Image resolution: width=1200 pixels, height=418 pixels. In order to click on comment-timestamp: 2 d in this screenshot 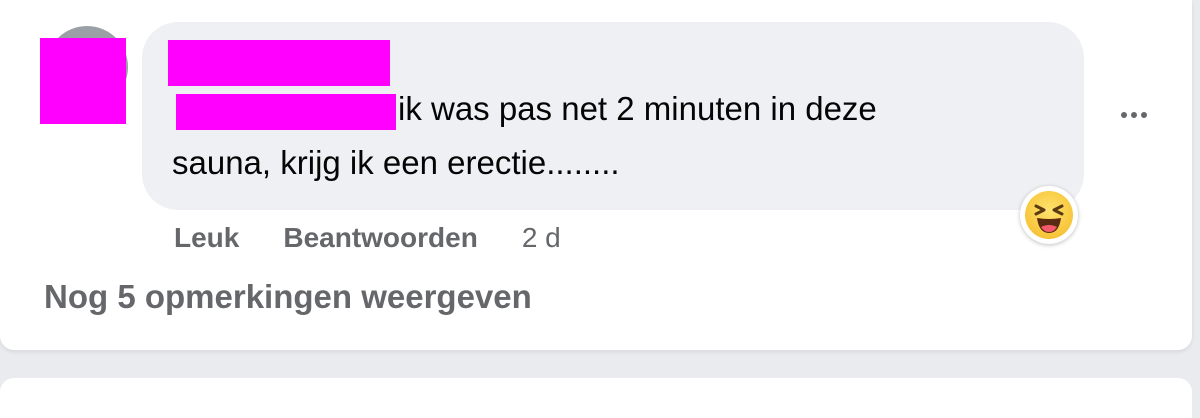, I will do `click(541, 238)`.